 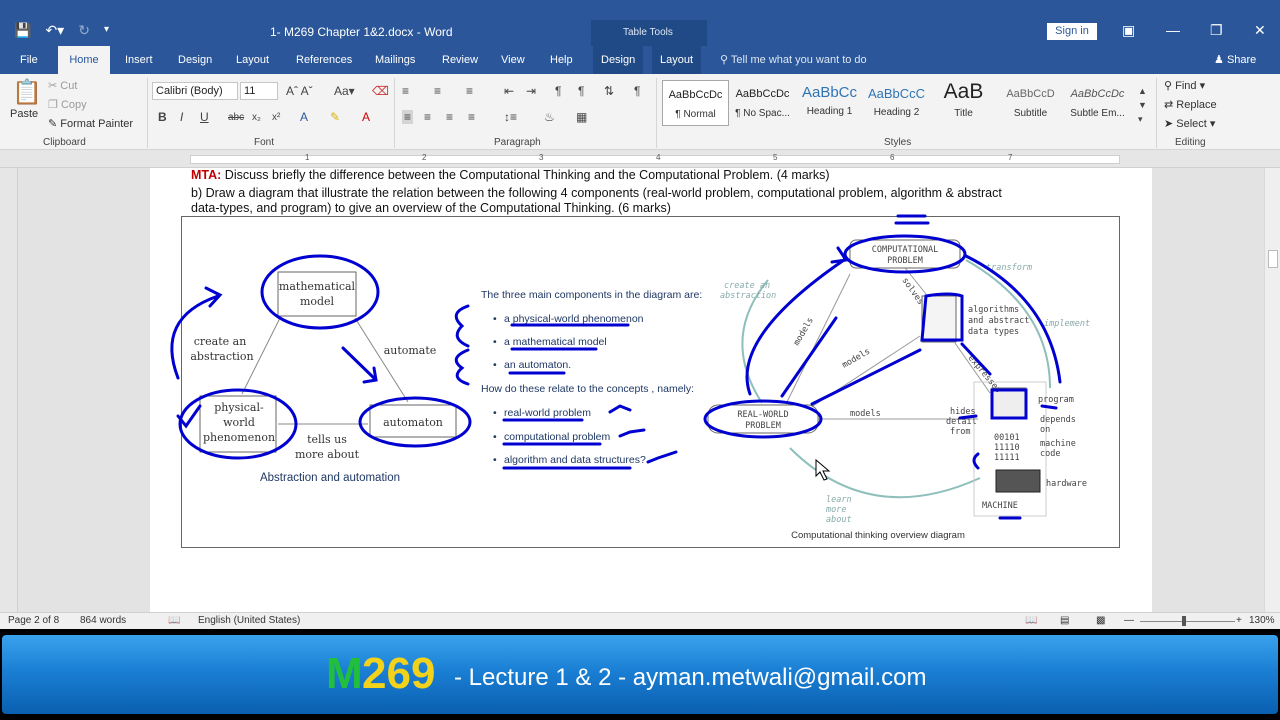 I want to click on style-normal: AaBbCcDc ¶ Normal, so click(x=695, y=103).